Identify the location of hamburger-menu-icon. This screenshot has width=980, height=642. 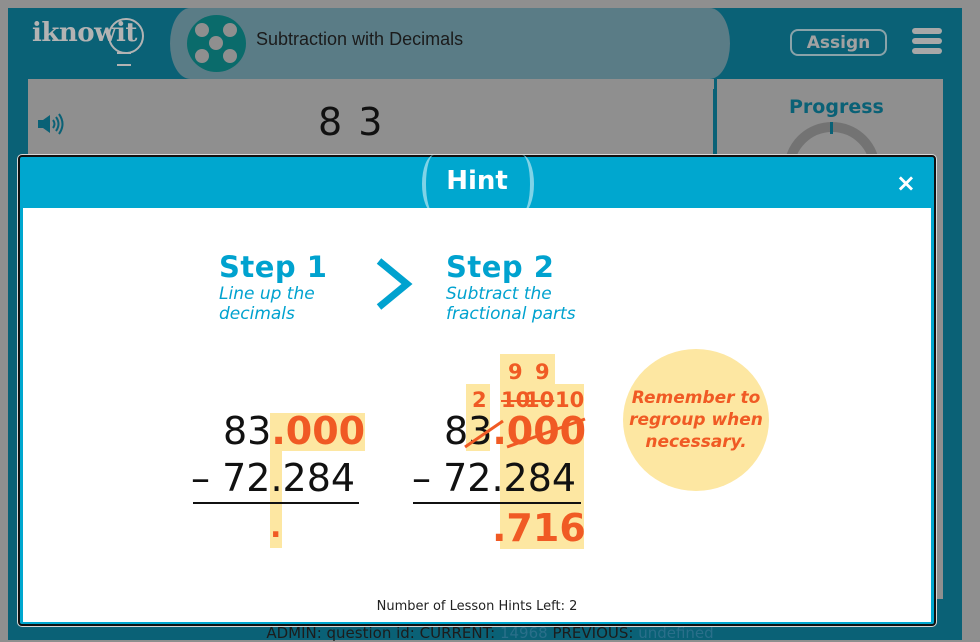
(927, 41).